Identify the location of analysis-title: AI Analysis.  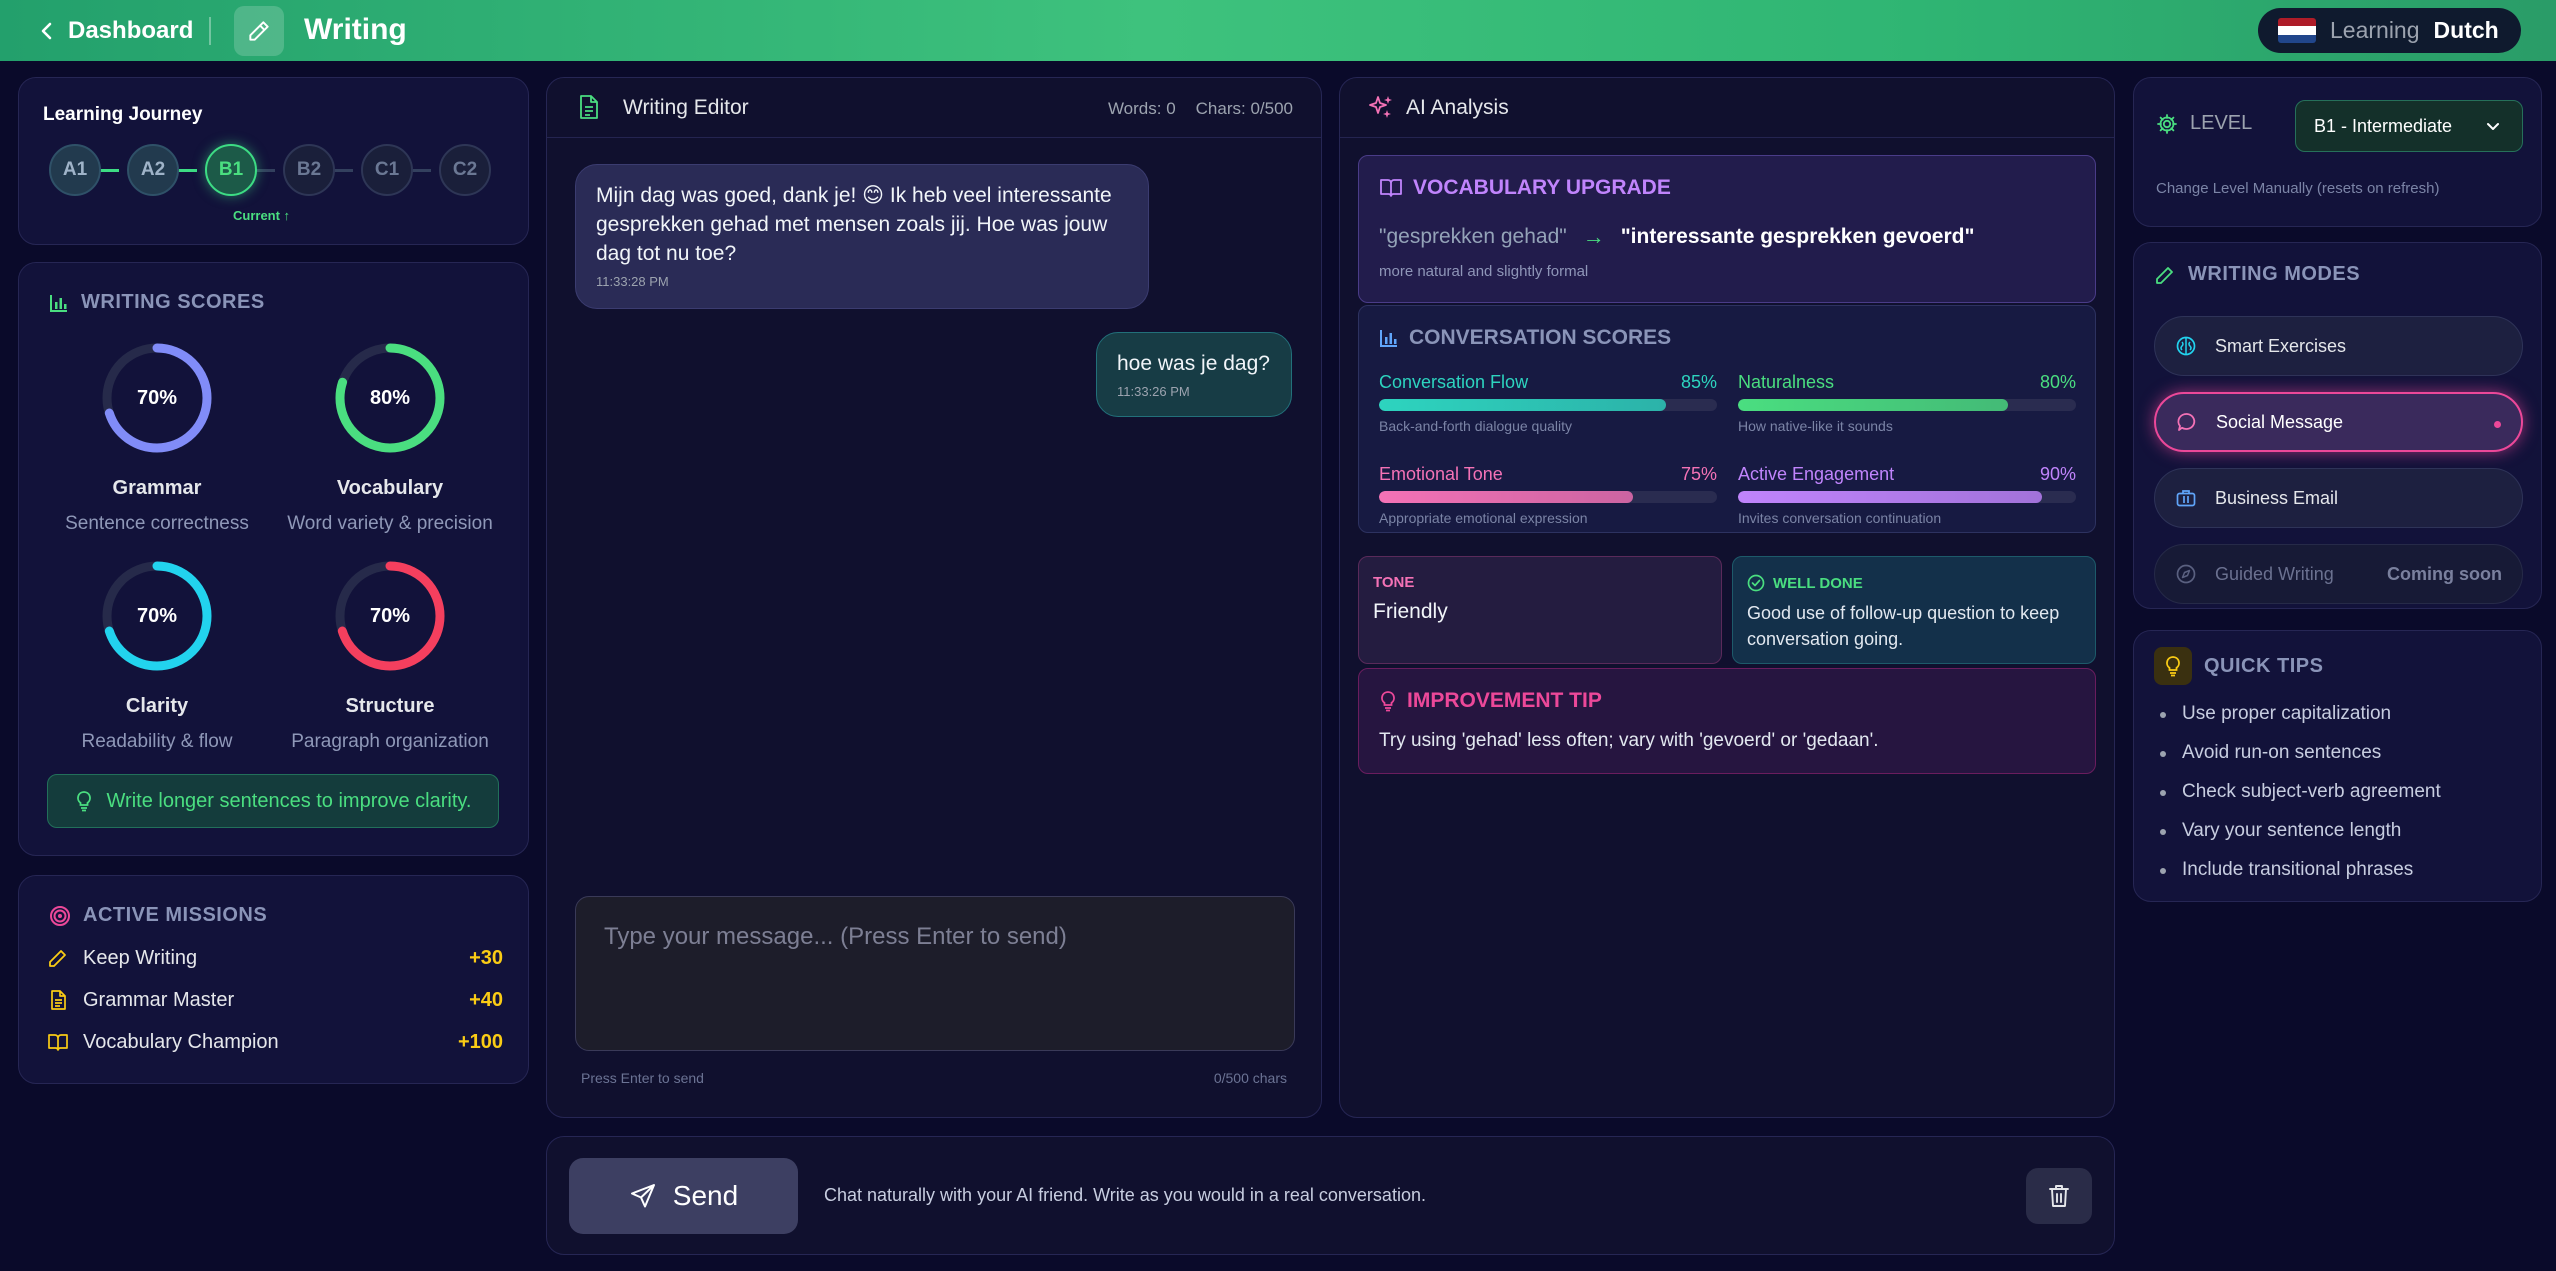
(1457, 107).